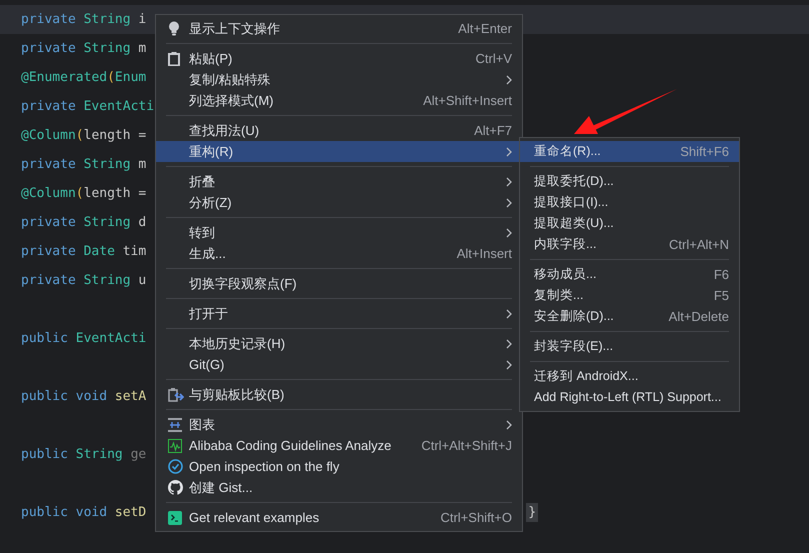 Image resolution: width=809 pixels, height=553 pixels. I want to click on menu-item-label: 本地历史记录(H), so click(237, 343).